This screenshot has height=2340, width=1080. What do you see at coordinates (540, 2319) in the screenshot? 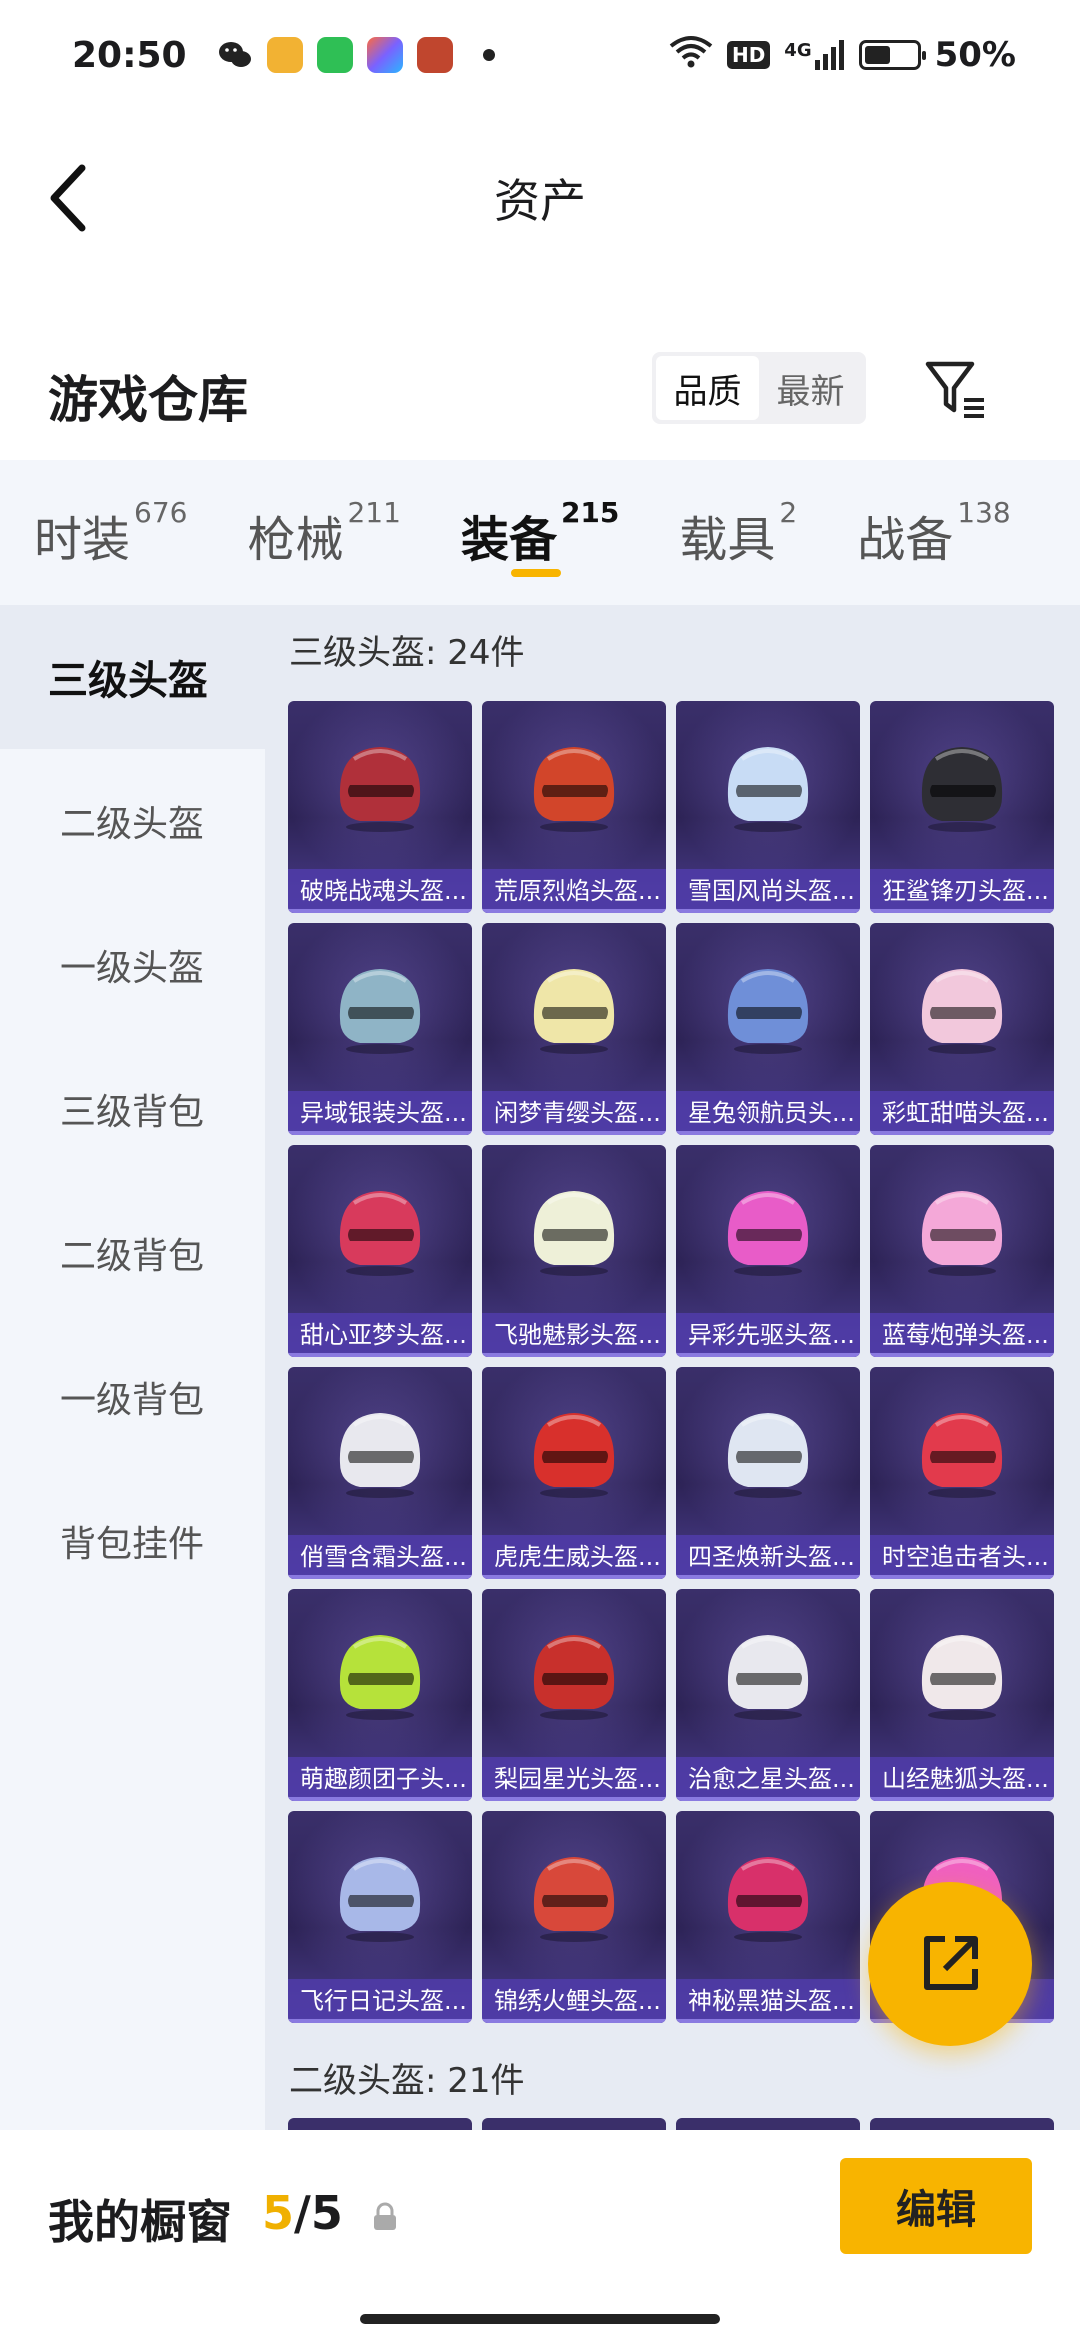
I see `home-indicator` at bounding box center [540, 2319].